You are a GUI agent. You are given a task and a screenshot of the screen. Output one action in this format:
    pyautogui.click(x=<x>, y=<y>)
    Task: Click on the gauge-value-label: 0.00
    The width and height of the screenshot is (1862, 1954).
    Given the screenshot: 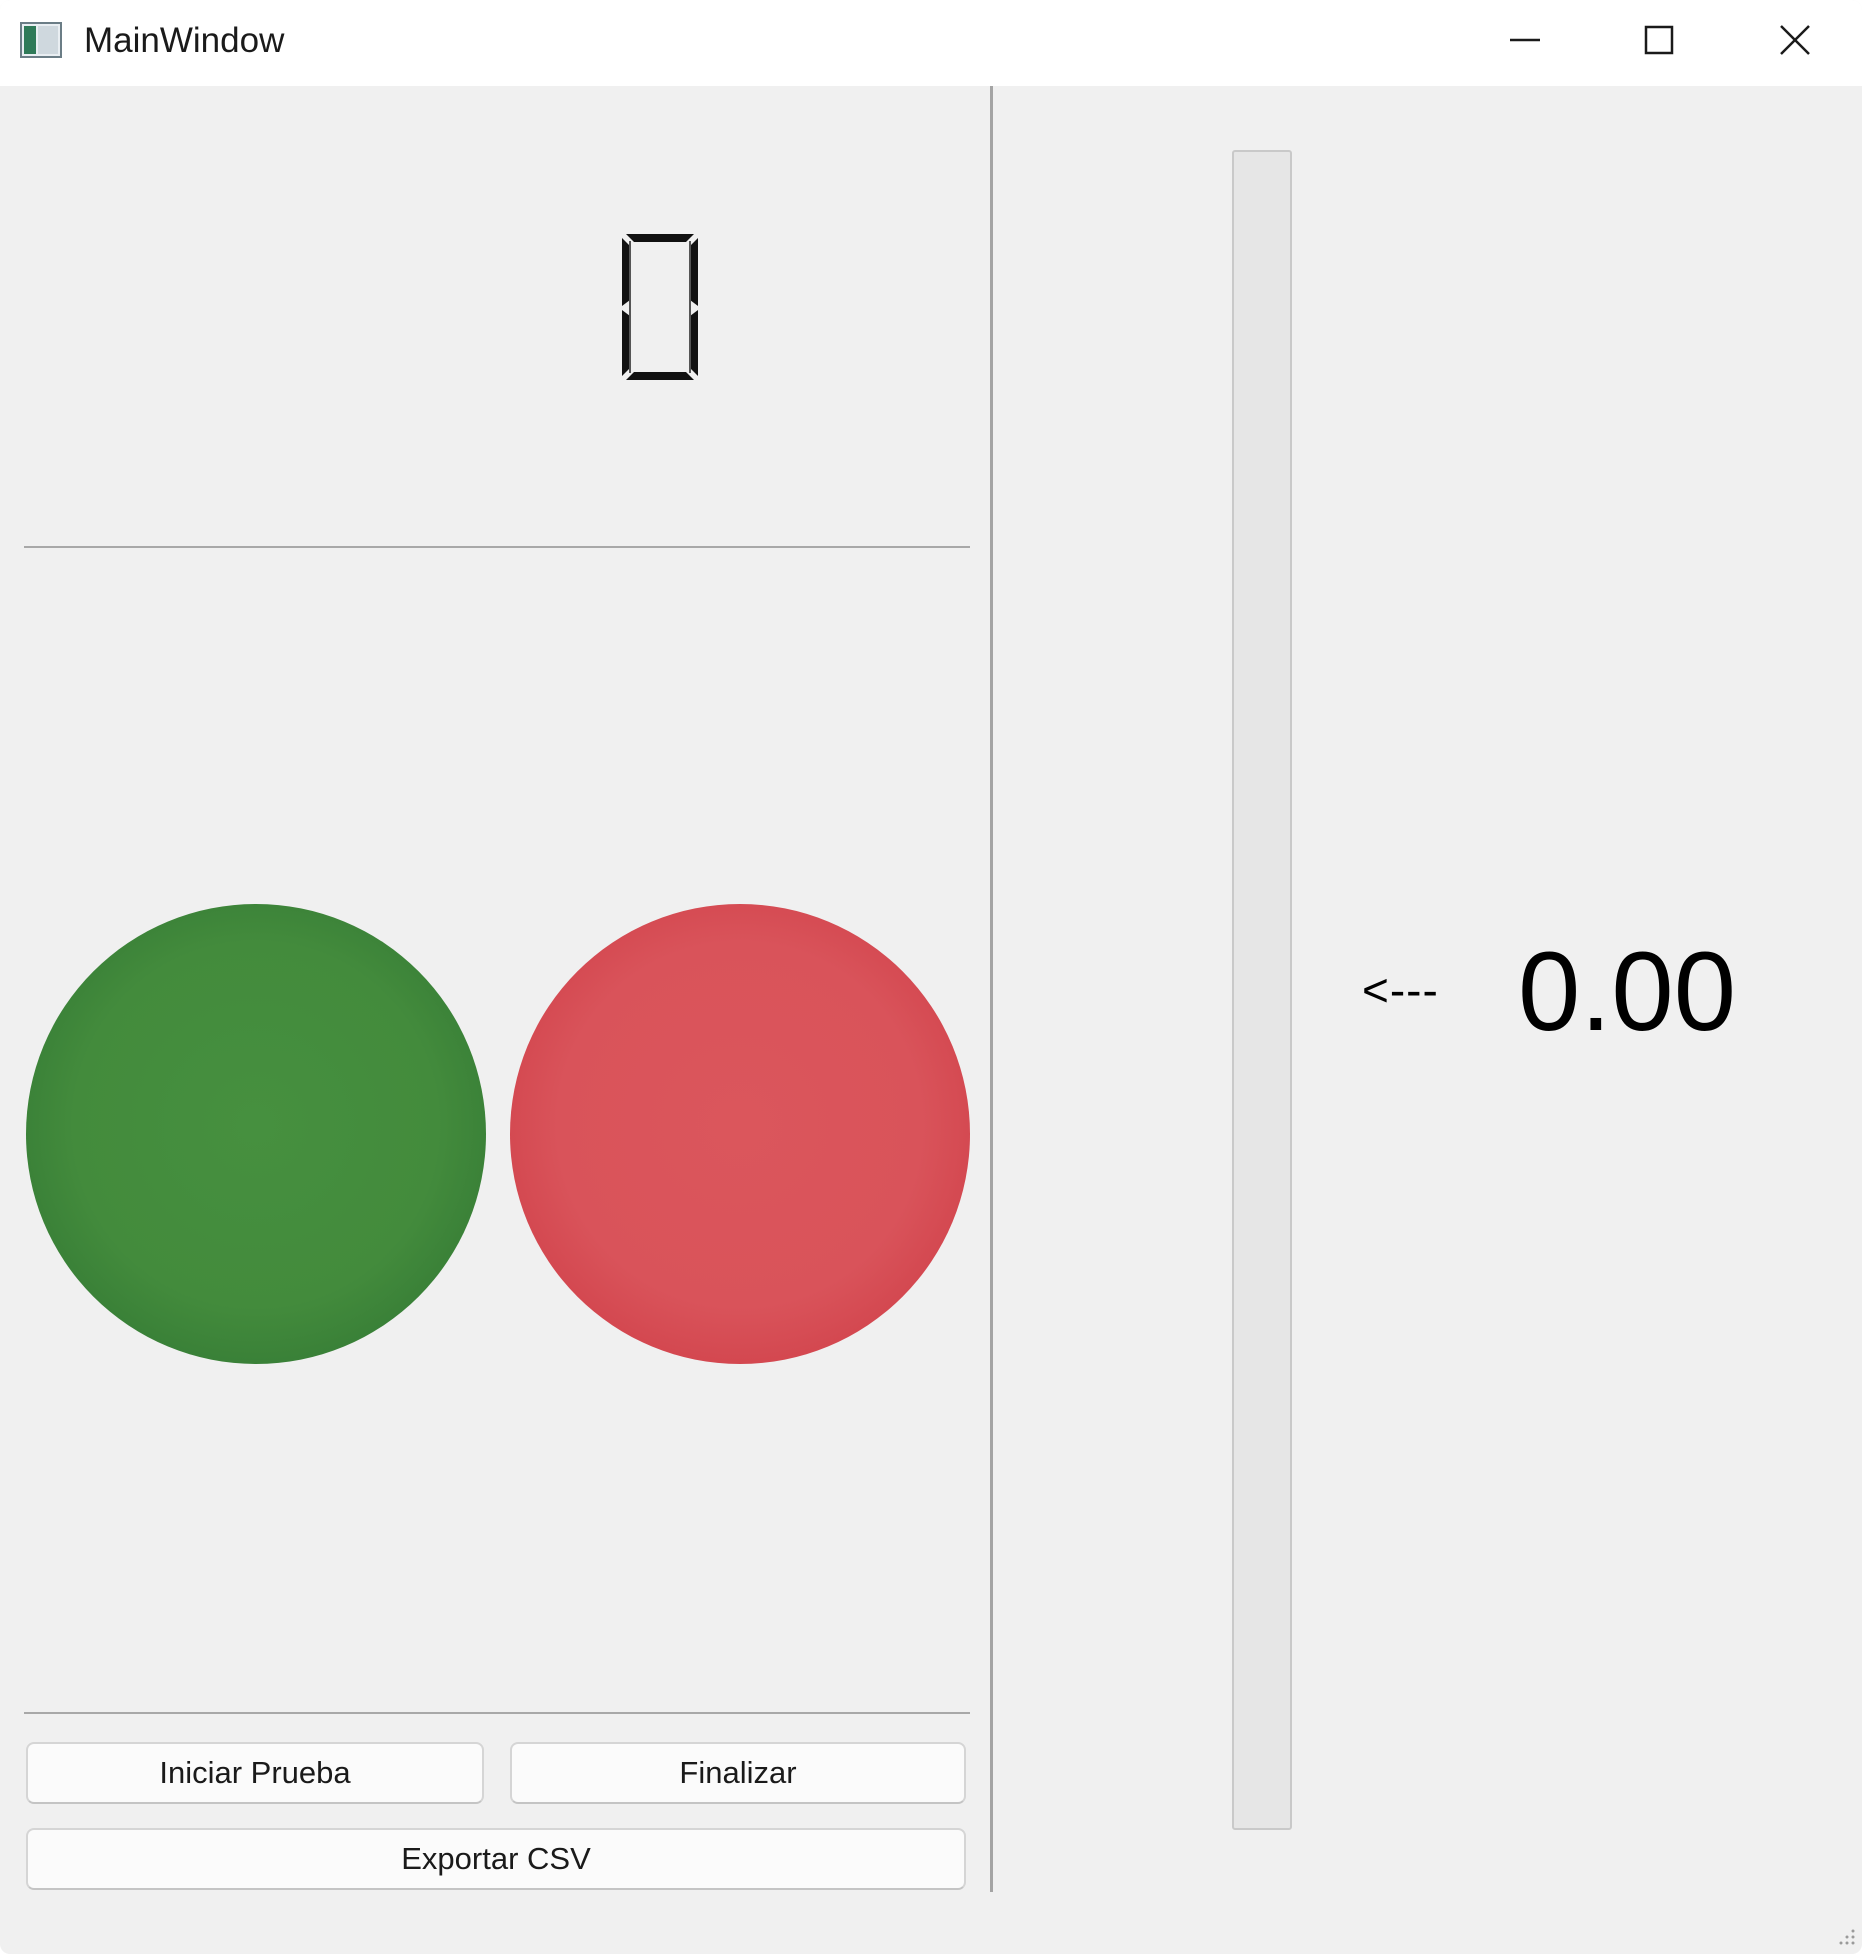 What is the action you would take?
    pyautogui.click(x=1627, y=991)
    